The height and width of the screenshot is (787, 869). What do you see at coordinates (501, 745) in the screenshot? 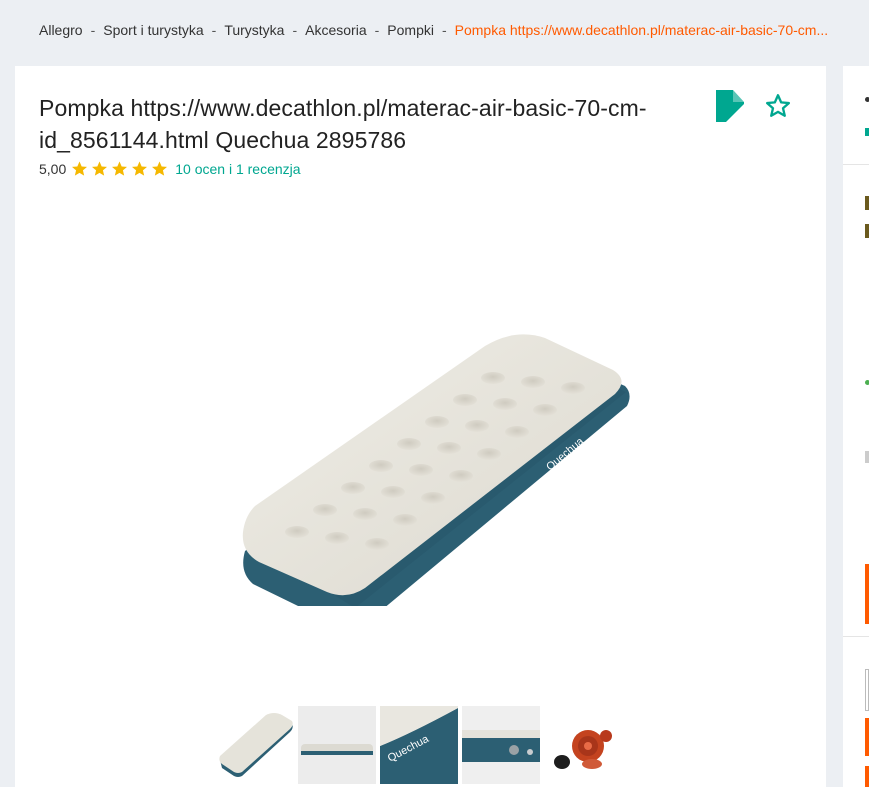
I see `thumbnail-mattress-valve-closeup` at bounding box center [501, 745].